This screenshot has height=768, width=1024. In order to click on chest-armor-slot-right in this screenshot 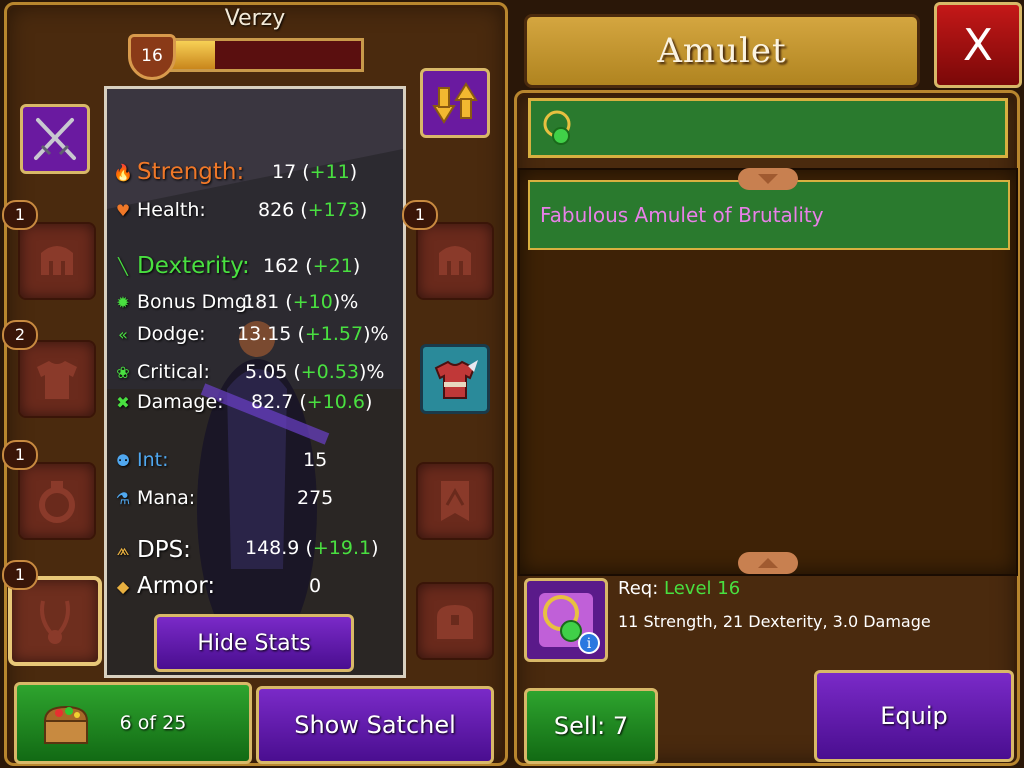, I will do `click(455, 379)`.